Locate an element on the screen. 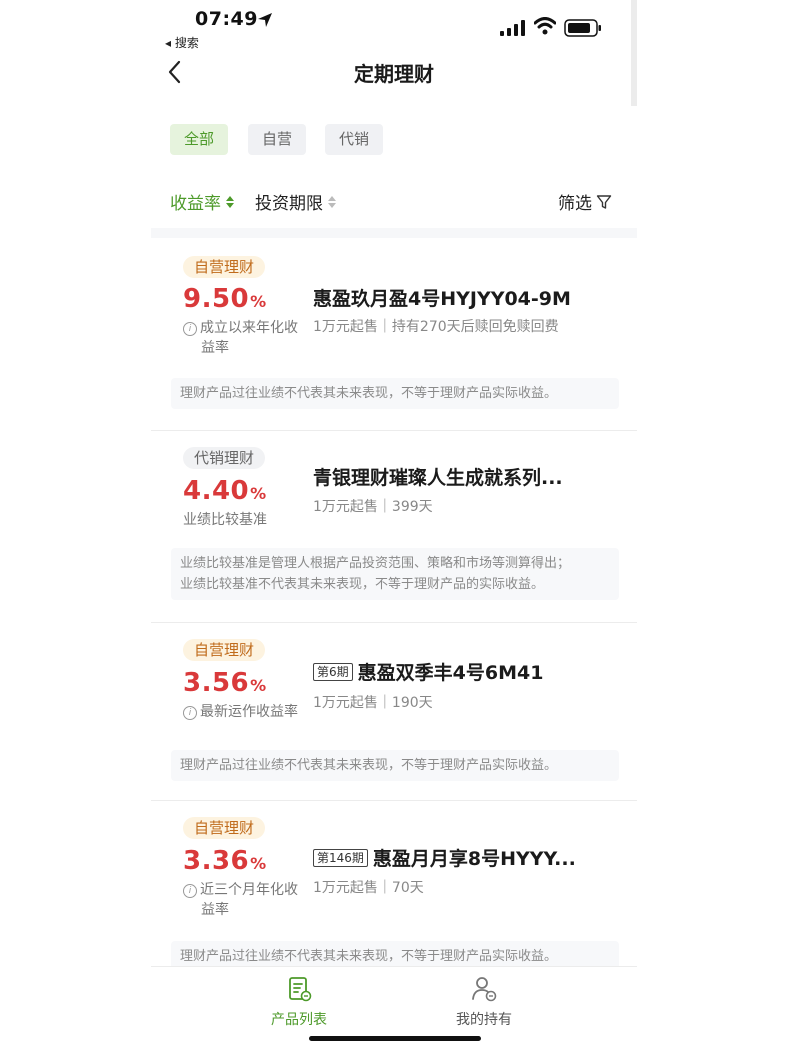  rate-label-line-1: 近三个月年化收 is located at coordinates (249, 890).